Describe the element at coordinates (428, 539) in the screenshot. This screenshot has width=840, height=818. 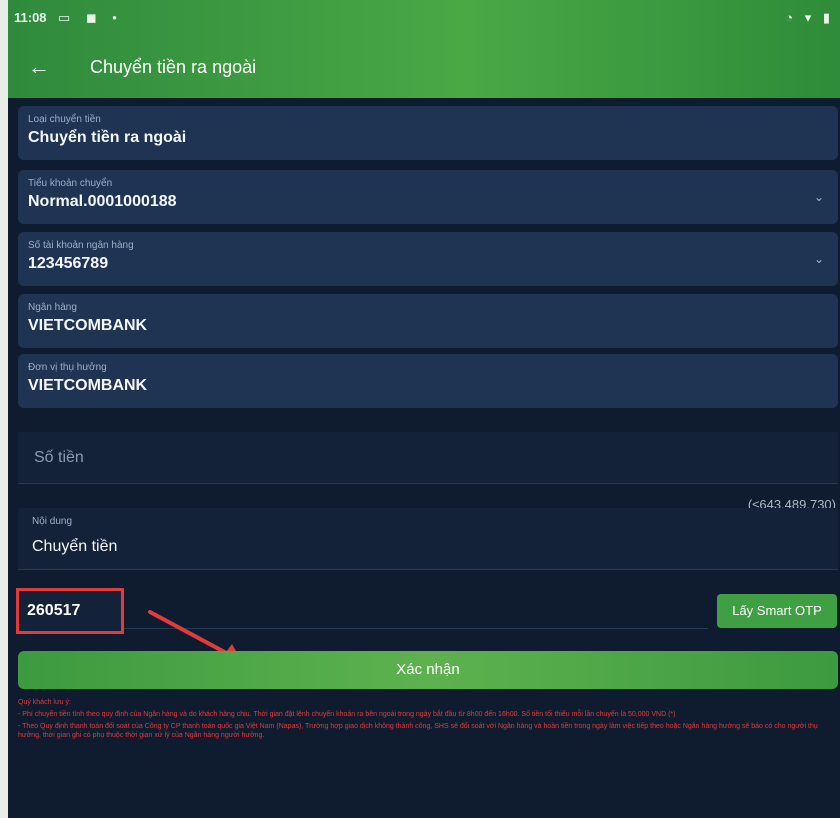
I see `content-input: Nội dung Chuyển tiền` at that location.